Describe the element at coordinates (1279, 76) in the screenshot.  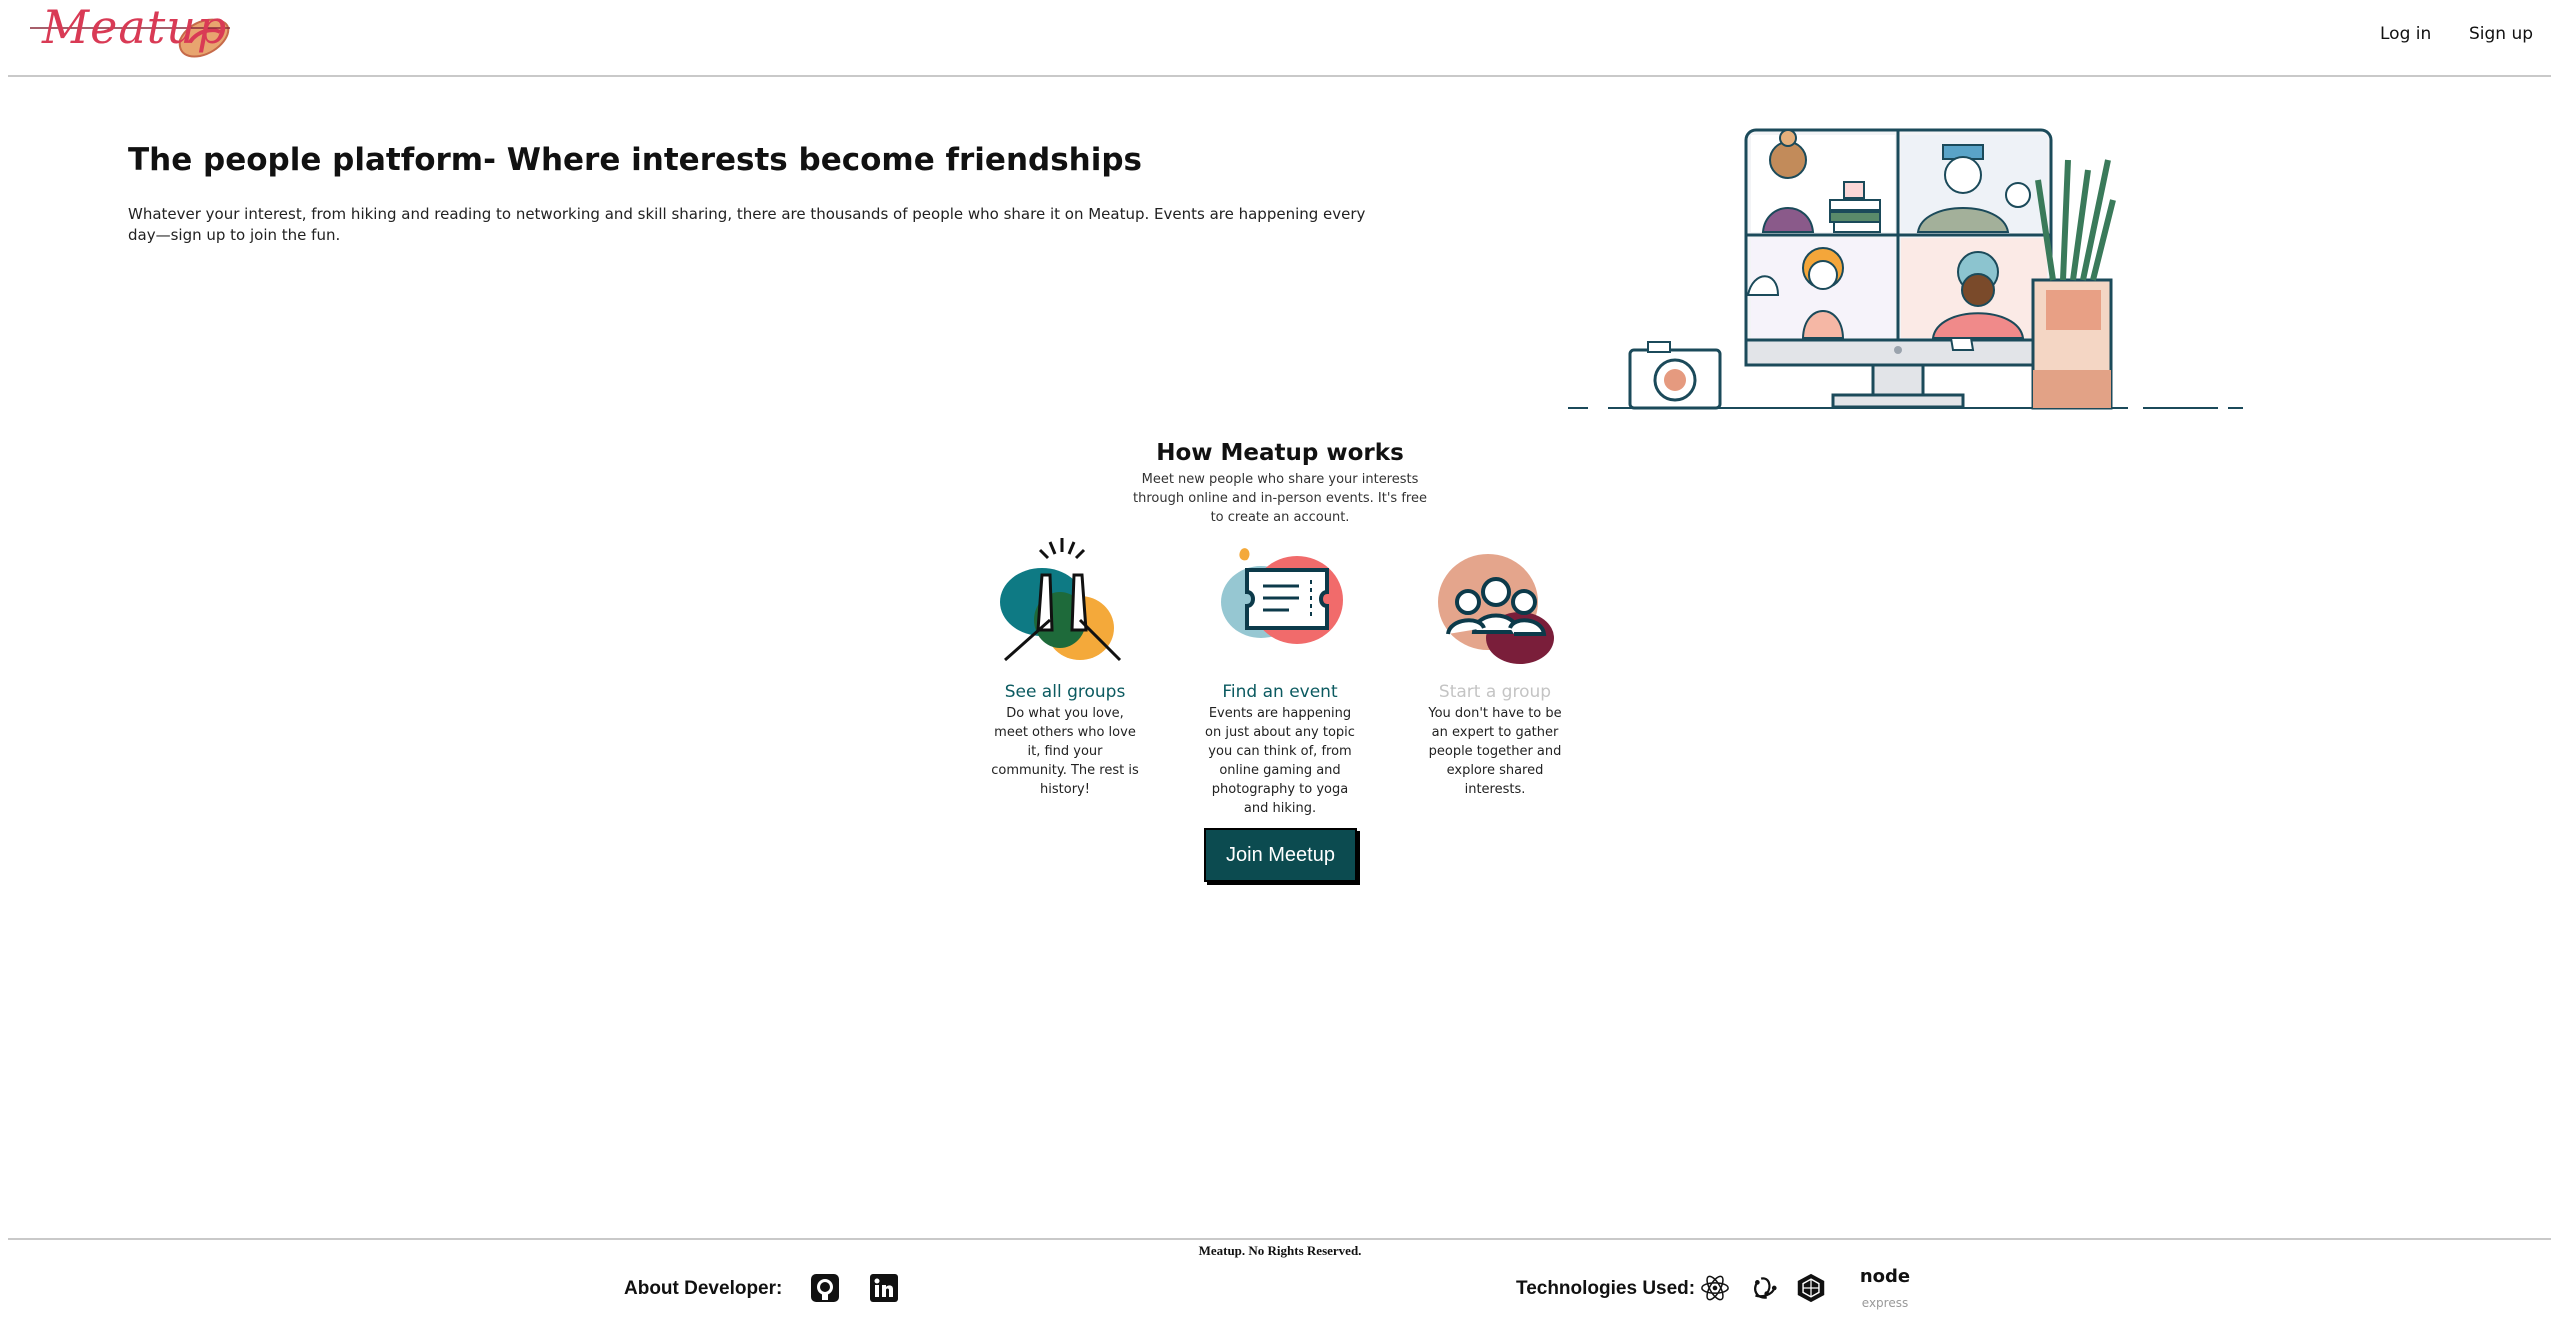
I see `header-divider` at that location.